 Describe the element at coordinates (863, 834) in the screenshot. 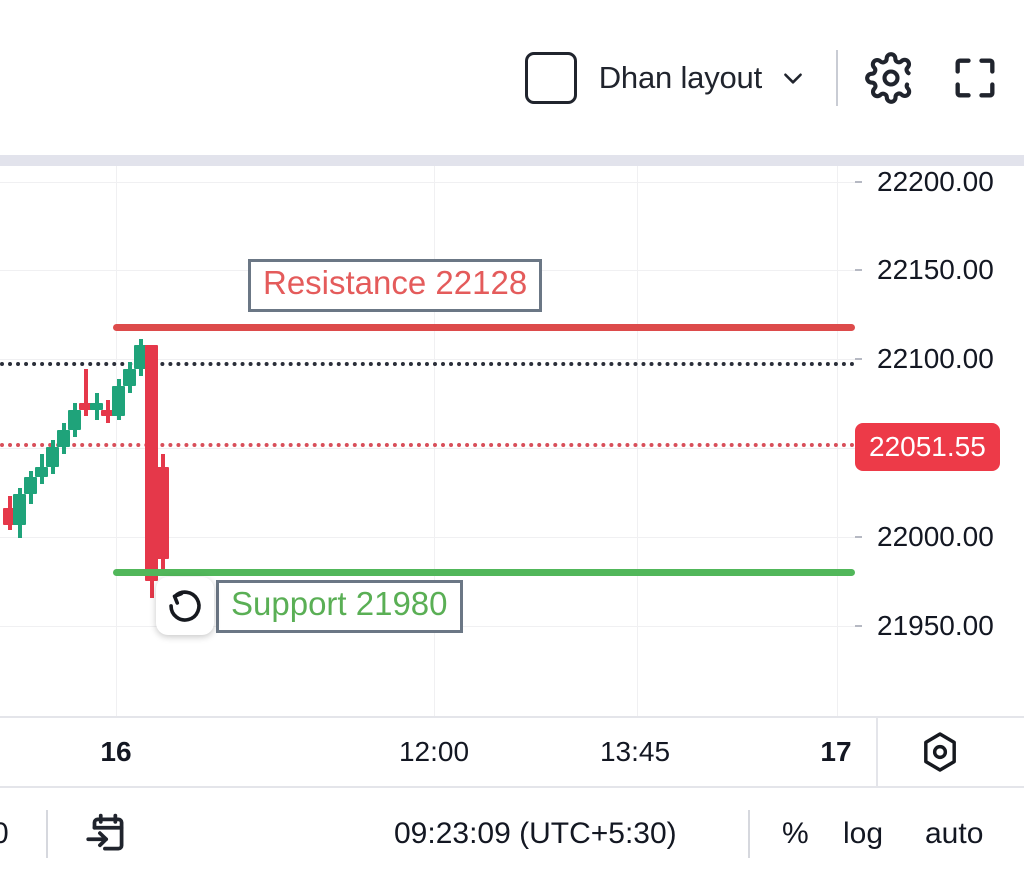

I see `log-scale-button: log` at that location.